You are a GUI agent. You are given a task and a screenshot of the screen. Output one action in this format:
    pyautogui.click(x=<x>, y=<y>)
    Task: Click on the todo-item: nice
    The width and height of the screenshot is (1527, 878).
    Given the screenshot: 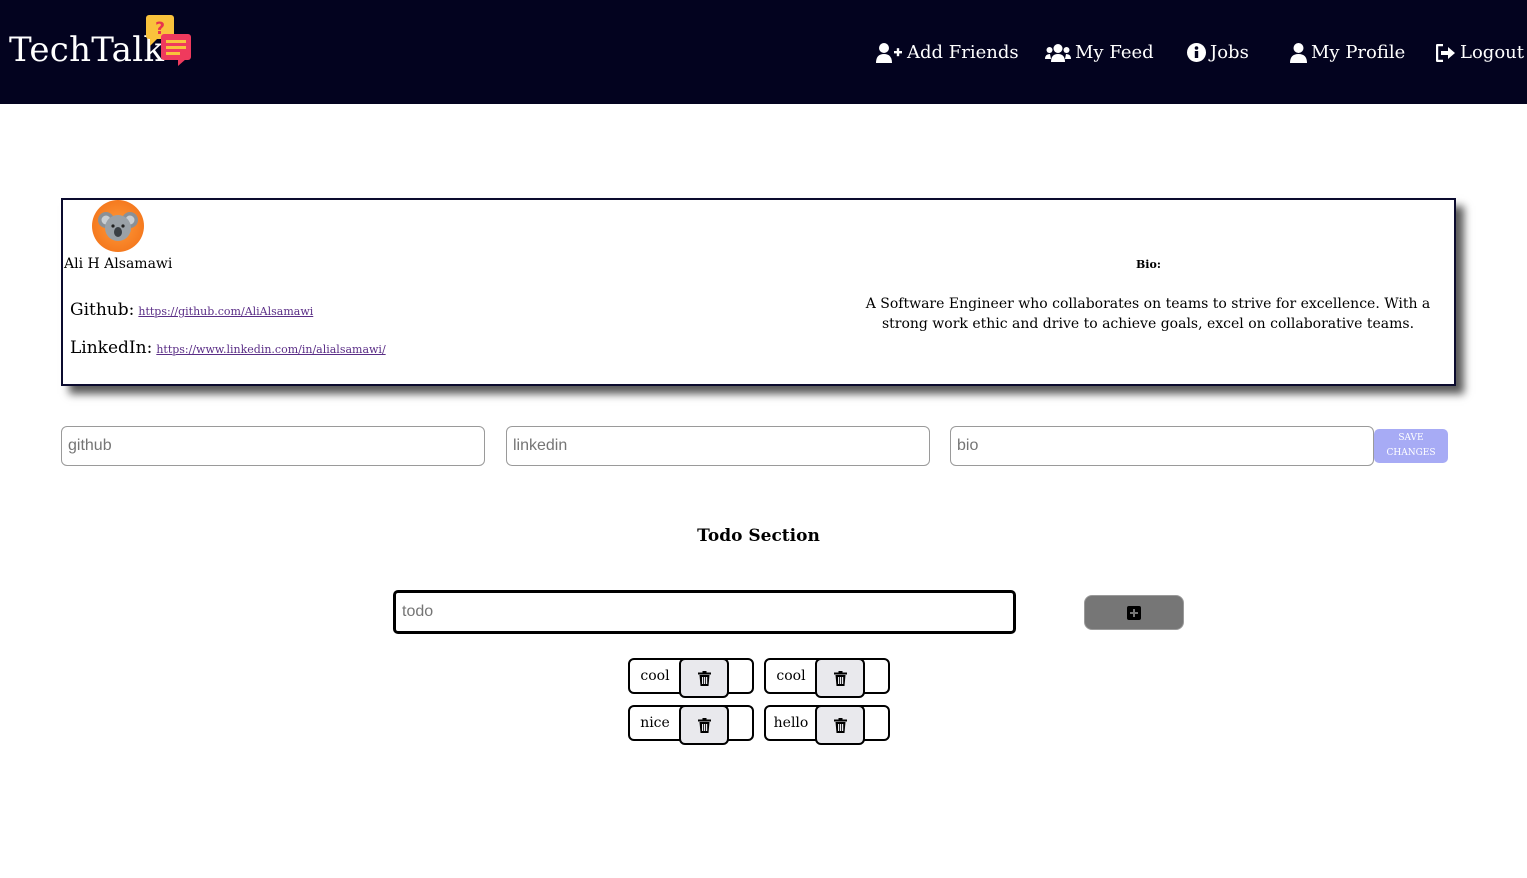 What is the action you would take?
    pyautogui.click(x=691, y=725)
    